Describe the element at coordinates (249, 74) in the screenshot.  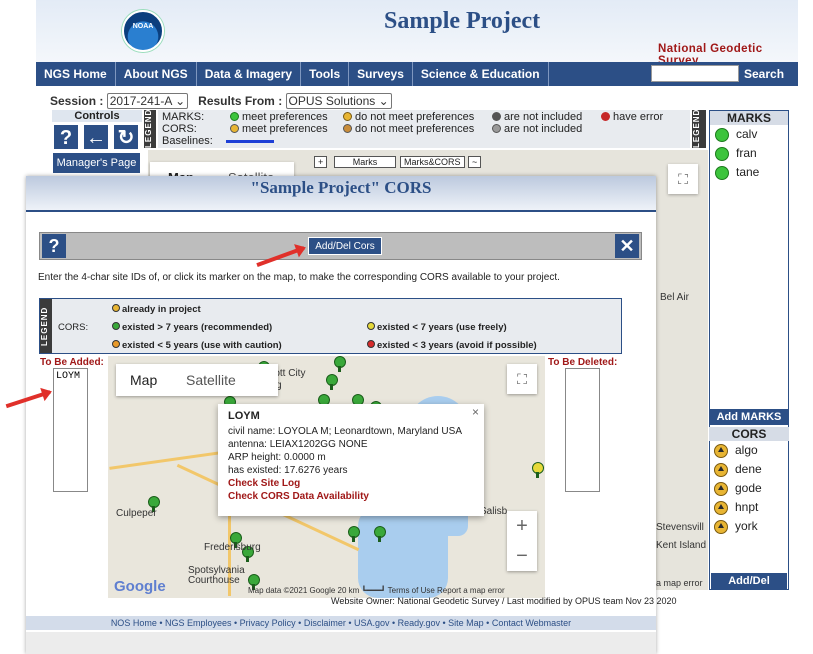
I see `nav-data-imagery: Data & Imagery` at that location.